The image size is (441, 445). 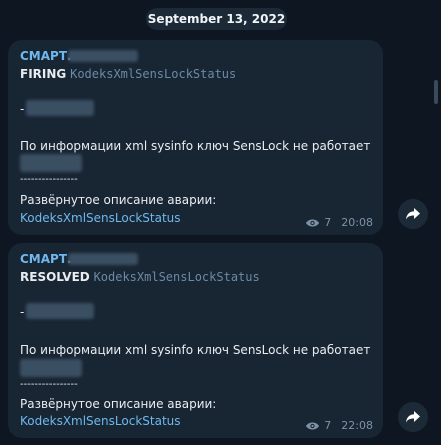 I want to click on scrollbar, so click(x=437, y=222).